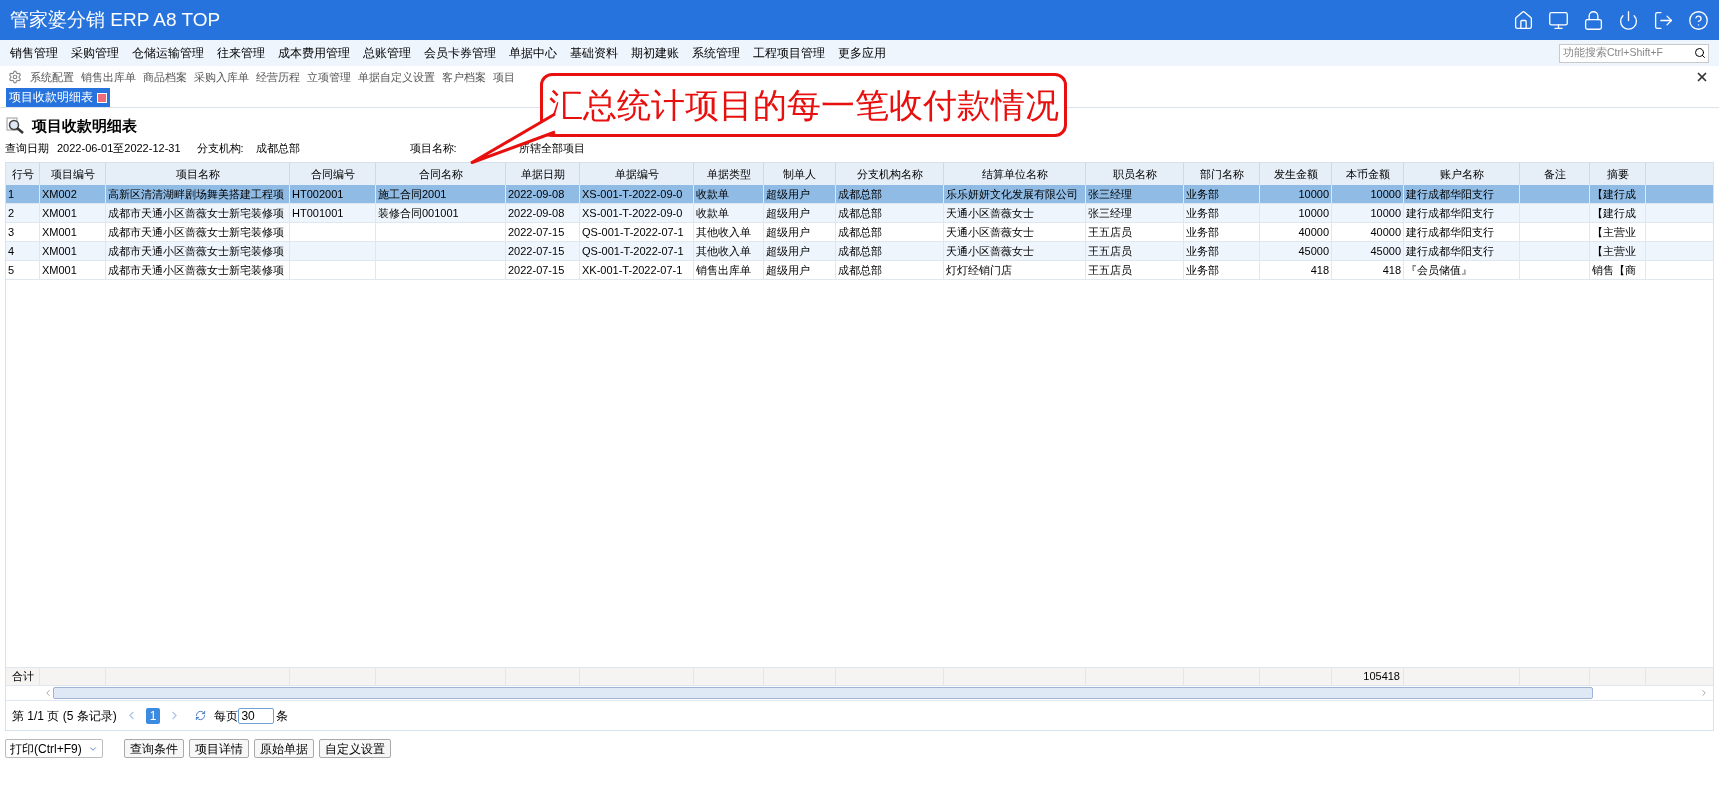  What do you see at coordinates (221, 77) in the screenshot?
I see `quick-link: 采购入库单` at bounding box center [221, 77].